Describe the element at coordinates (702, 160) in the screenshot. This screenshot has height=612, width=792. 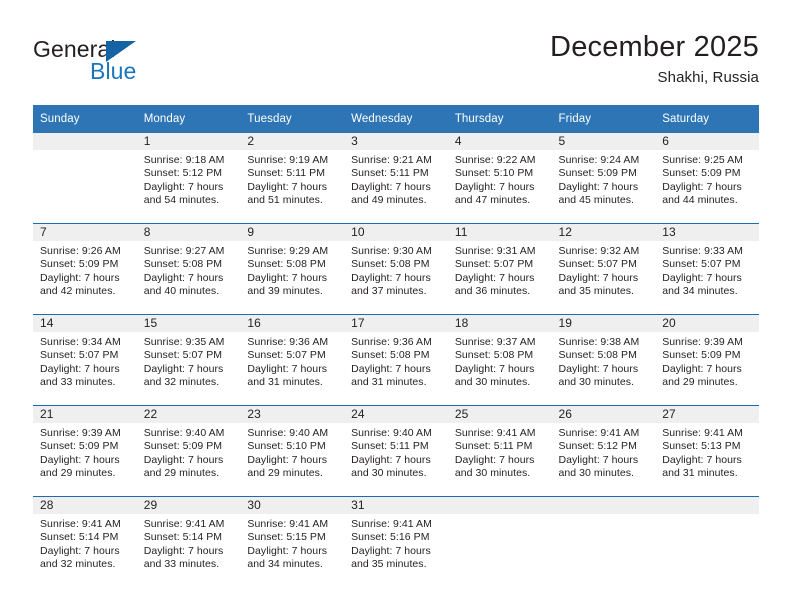
I see `sunrise-text: Sunrise: 9:25 AM` at that location.